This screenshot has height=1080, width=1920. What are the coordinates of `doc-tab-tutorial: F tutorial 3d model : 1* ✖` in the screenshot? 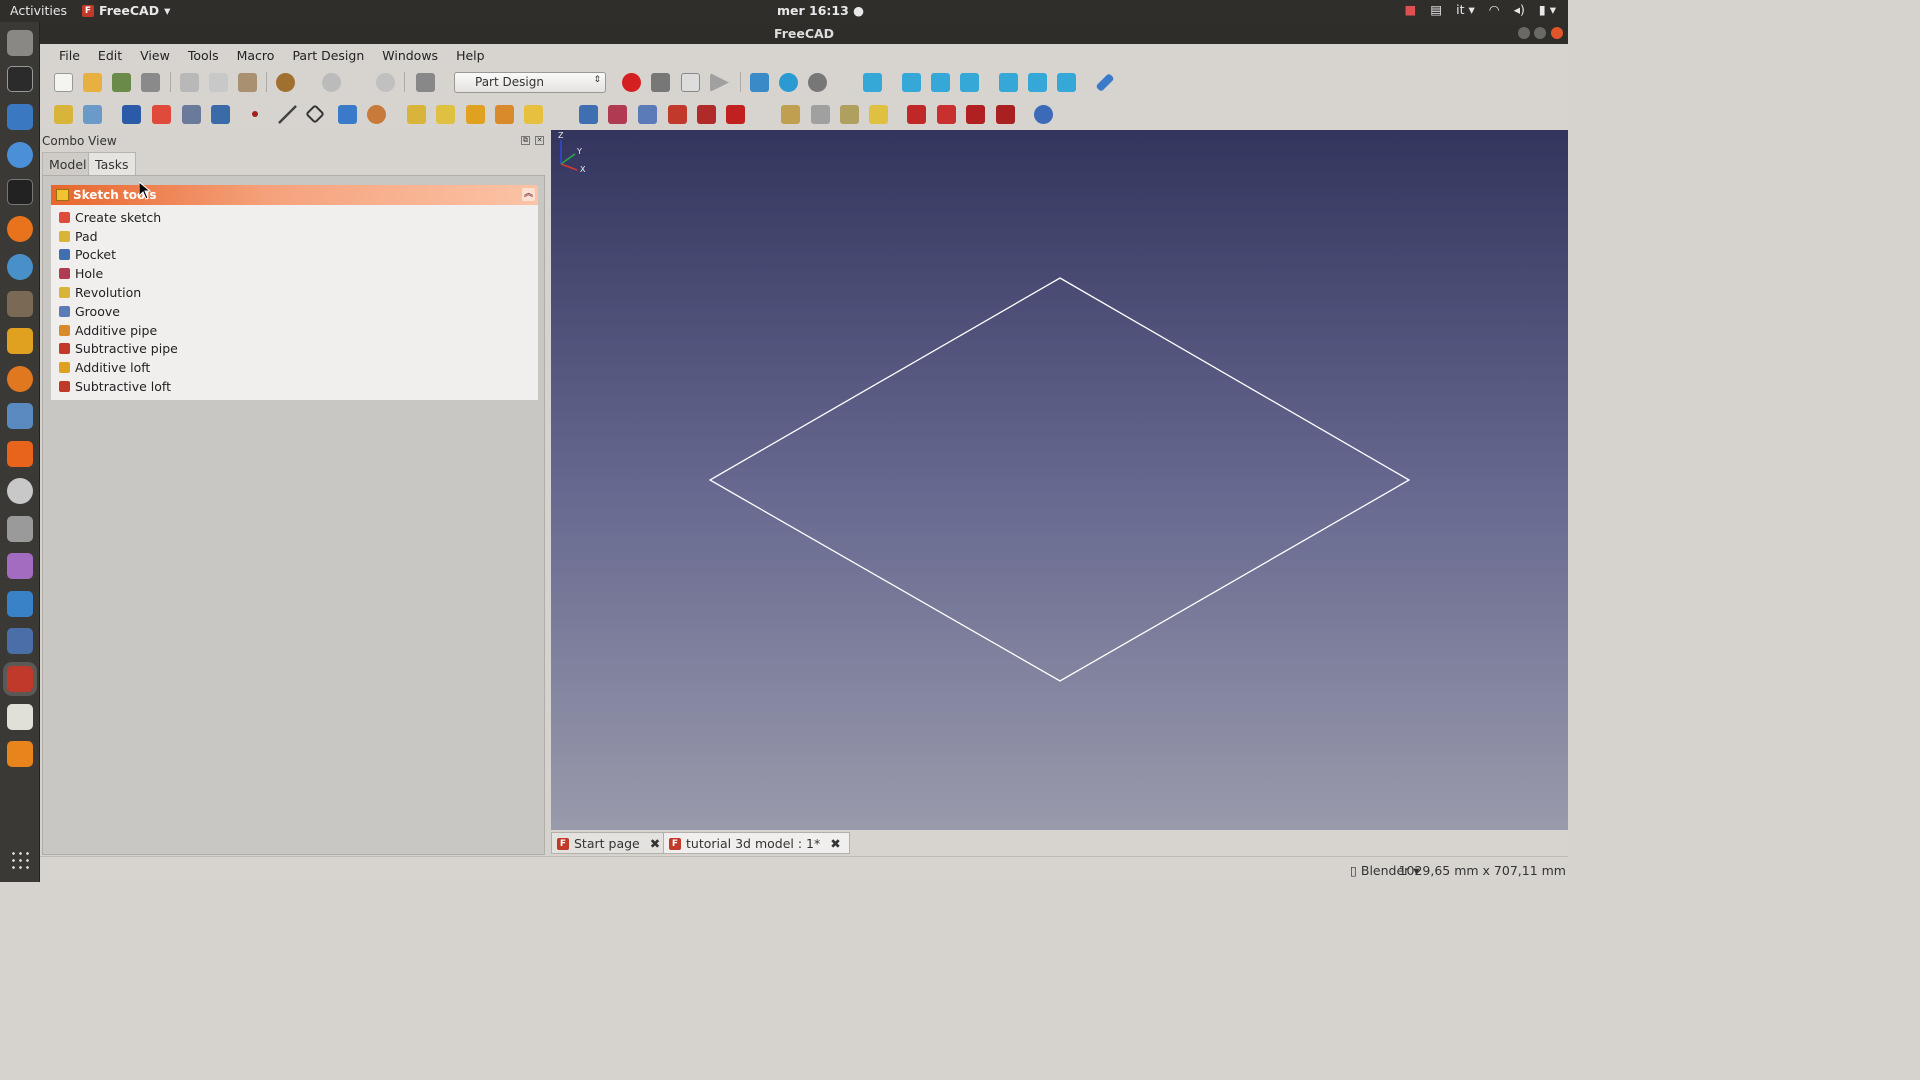 It's located at (756, 843).